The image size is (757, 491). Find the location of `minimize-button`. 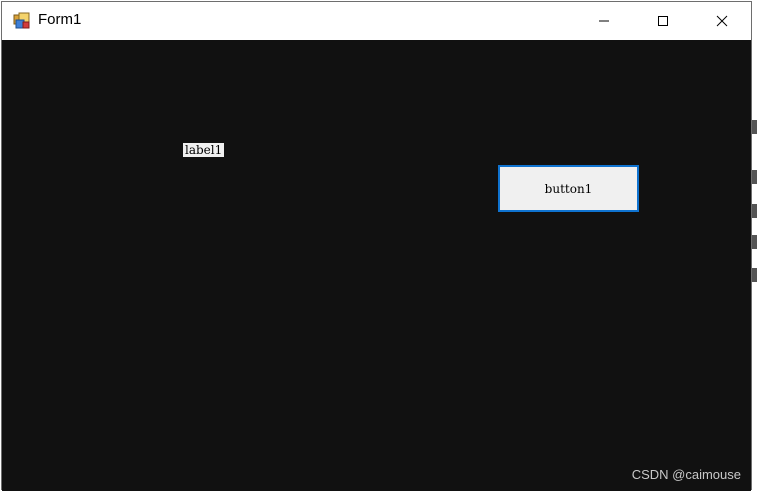

minimize-button is located at coordinates (603, 21).